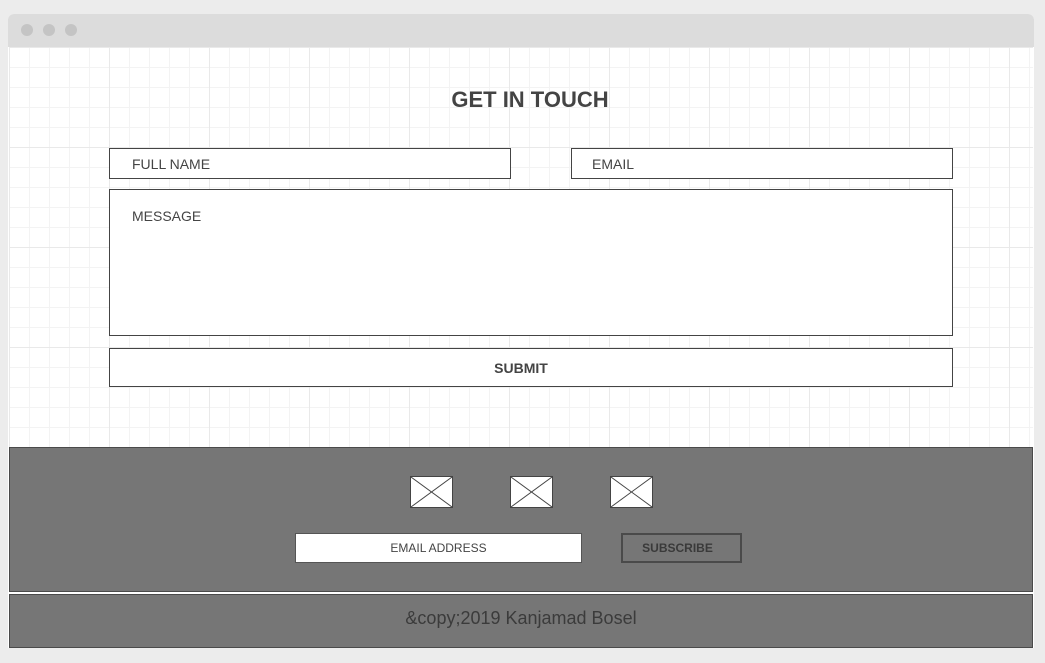  I want to click on full-name-field: FULL NAME, so click(310, 163).